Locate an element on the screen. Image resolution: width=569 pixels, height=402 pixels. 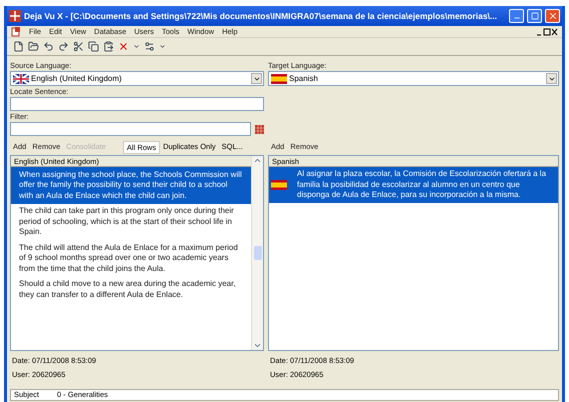
delete-icon is located at coordinates (123, 46).